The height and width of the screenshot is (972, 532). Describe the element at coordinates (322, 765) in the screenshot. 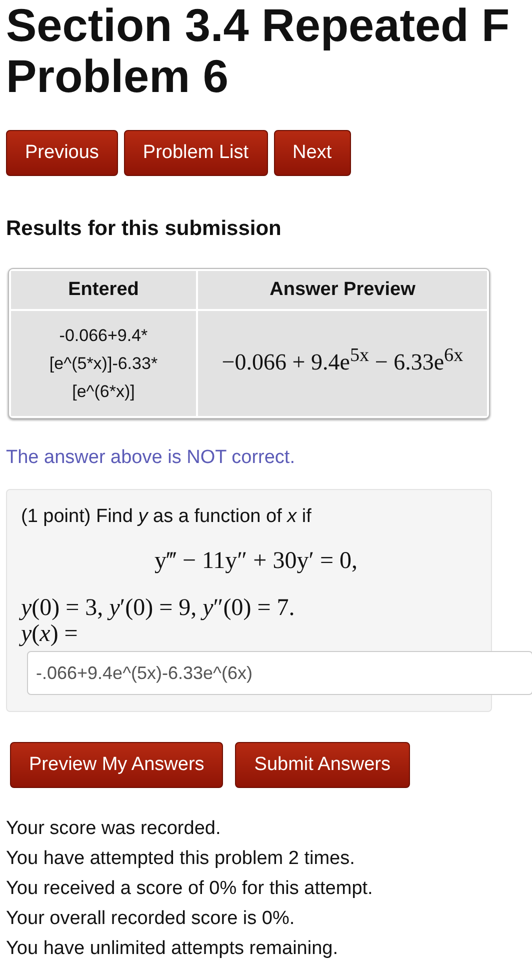

I see `action-button: Submit Answers` at that location.